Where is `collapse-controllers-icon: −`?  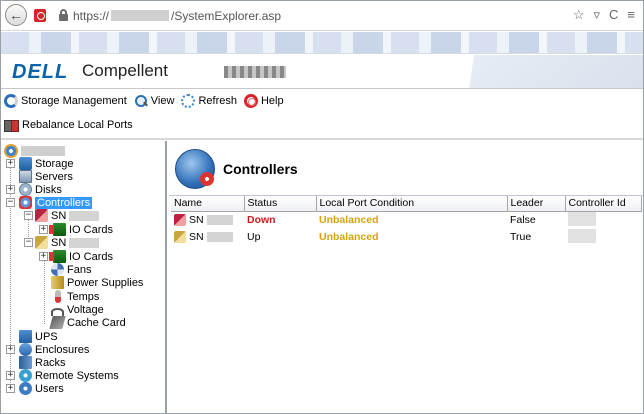 collapse-controllers-icon: − is located at coordinates (10, 202).